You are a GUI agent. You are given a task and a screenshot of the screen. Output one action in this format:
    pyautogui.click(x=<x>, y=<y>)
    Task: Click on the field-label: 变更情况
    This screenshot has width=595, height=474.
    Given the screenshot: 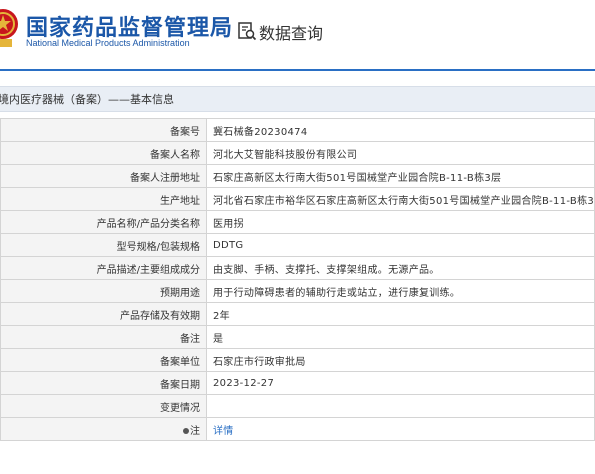 What is the action you would take?
    pyautogui.click(x=103, y=406)
    